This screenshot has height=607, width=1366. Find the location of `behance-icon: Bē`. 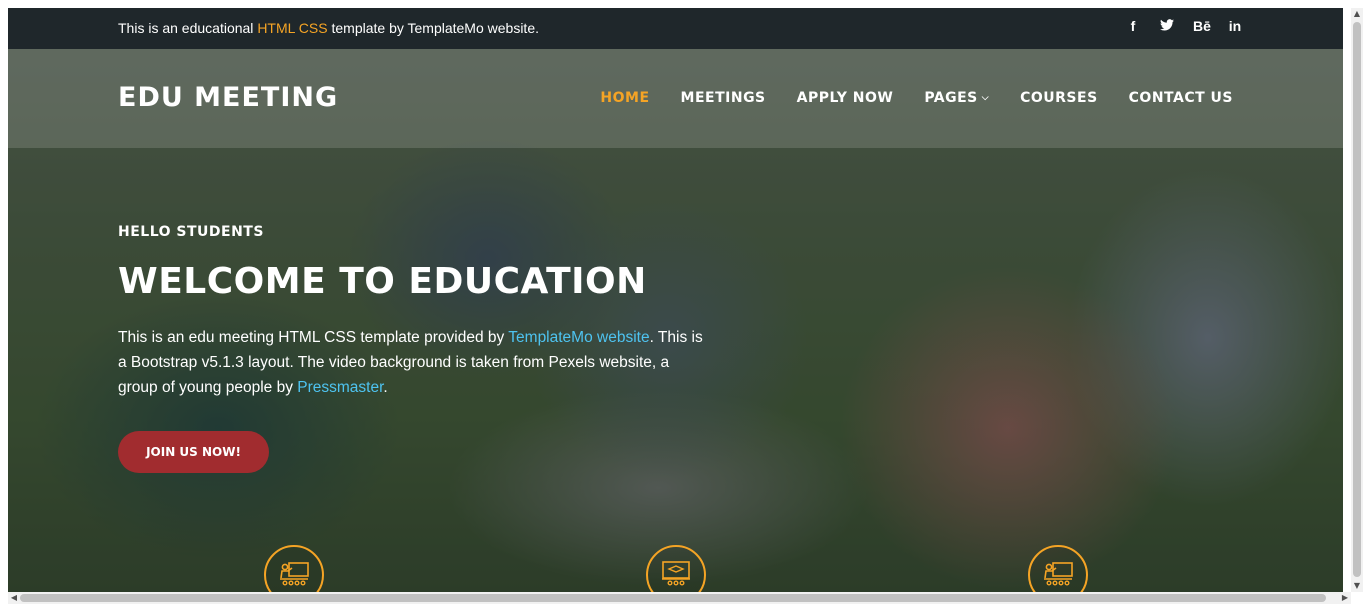

behance-icon: Bē is located at coordinates (1202, 26).